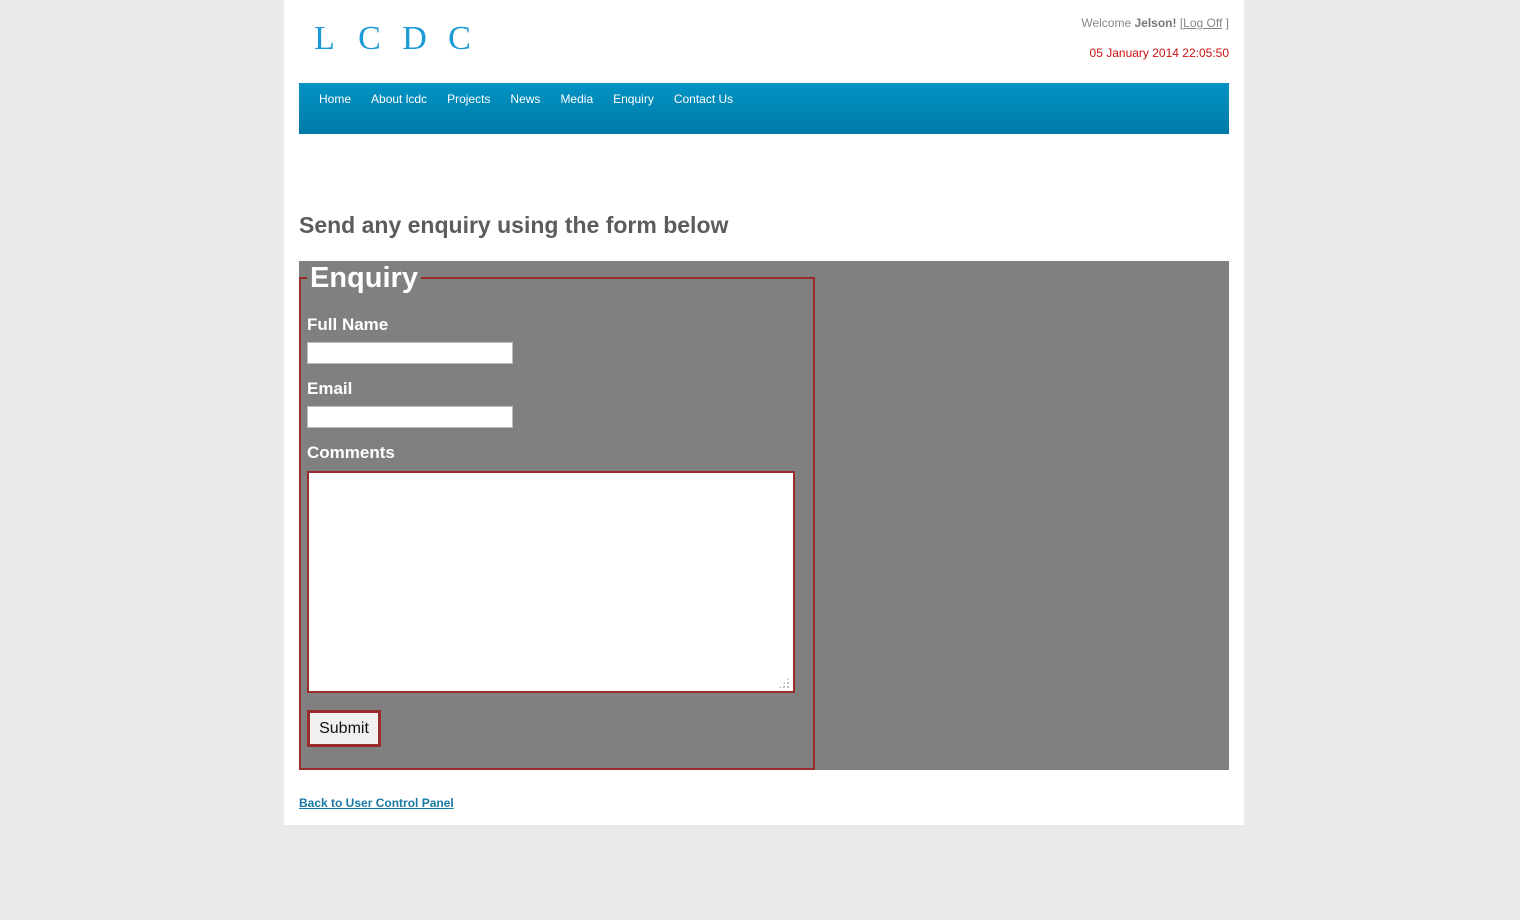  Describe the element at coordinates (376, 803) in the screenshot. I see `back-to-control-panel-link: Back to User Control Panel` at that location.